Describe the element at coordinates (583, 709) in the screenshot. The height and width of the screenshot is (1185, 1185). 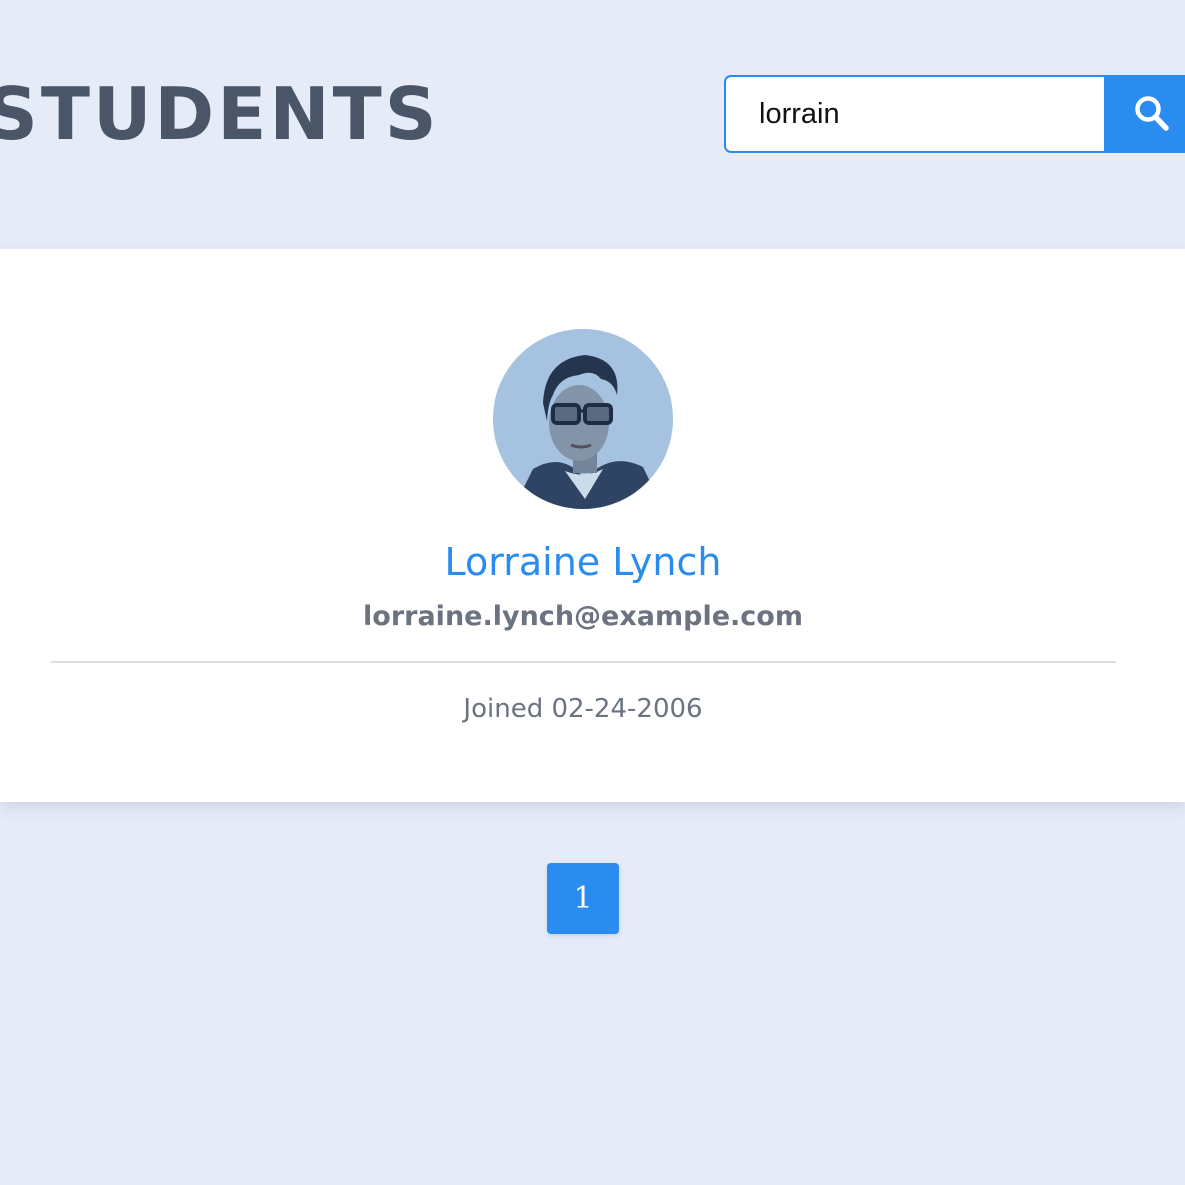
I see `joined-date: Joined 02-24-2006` at that location.